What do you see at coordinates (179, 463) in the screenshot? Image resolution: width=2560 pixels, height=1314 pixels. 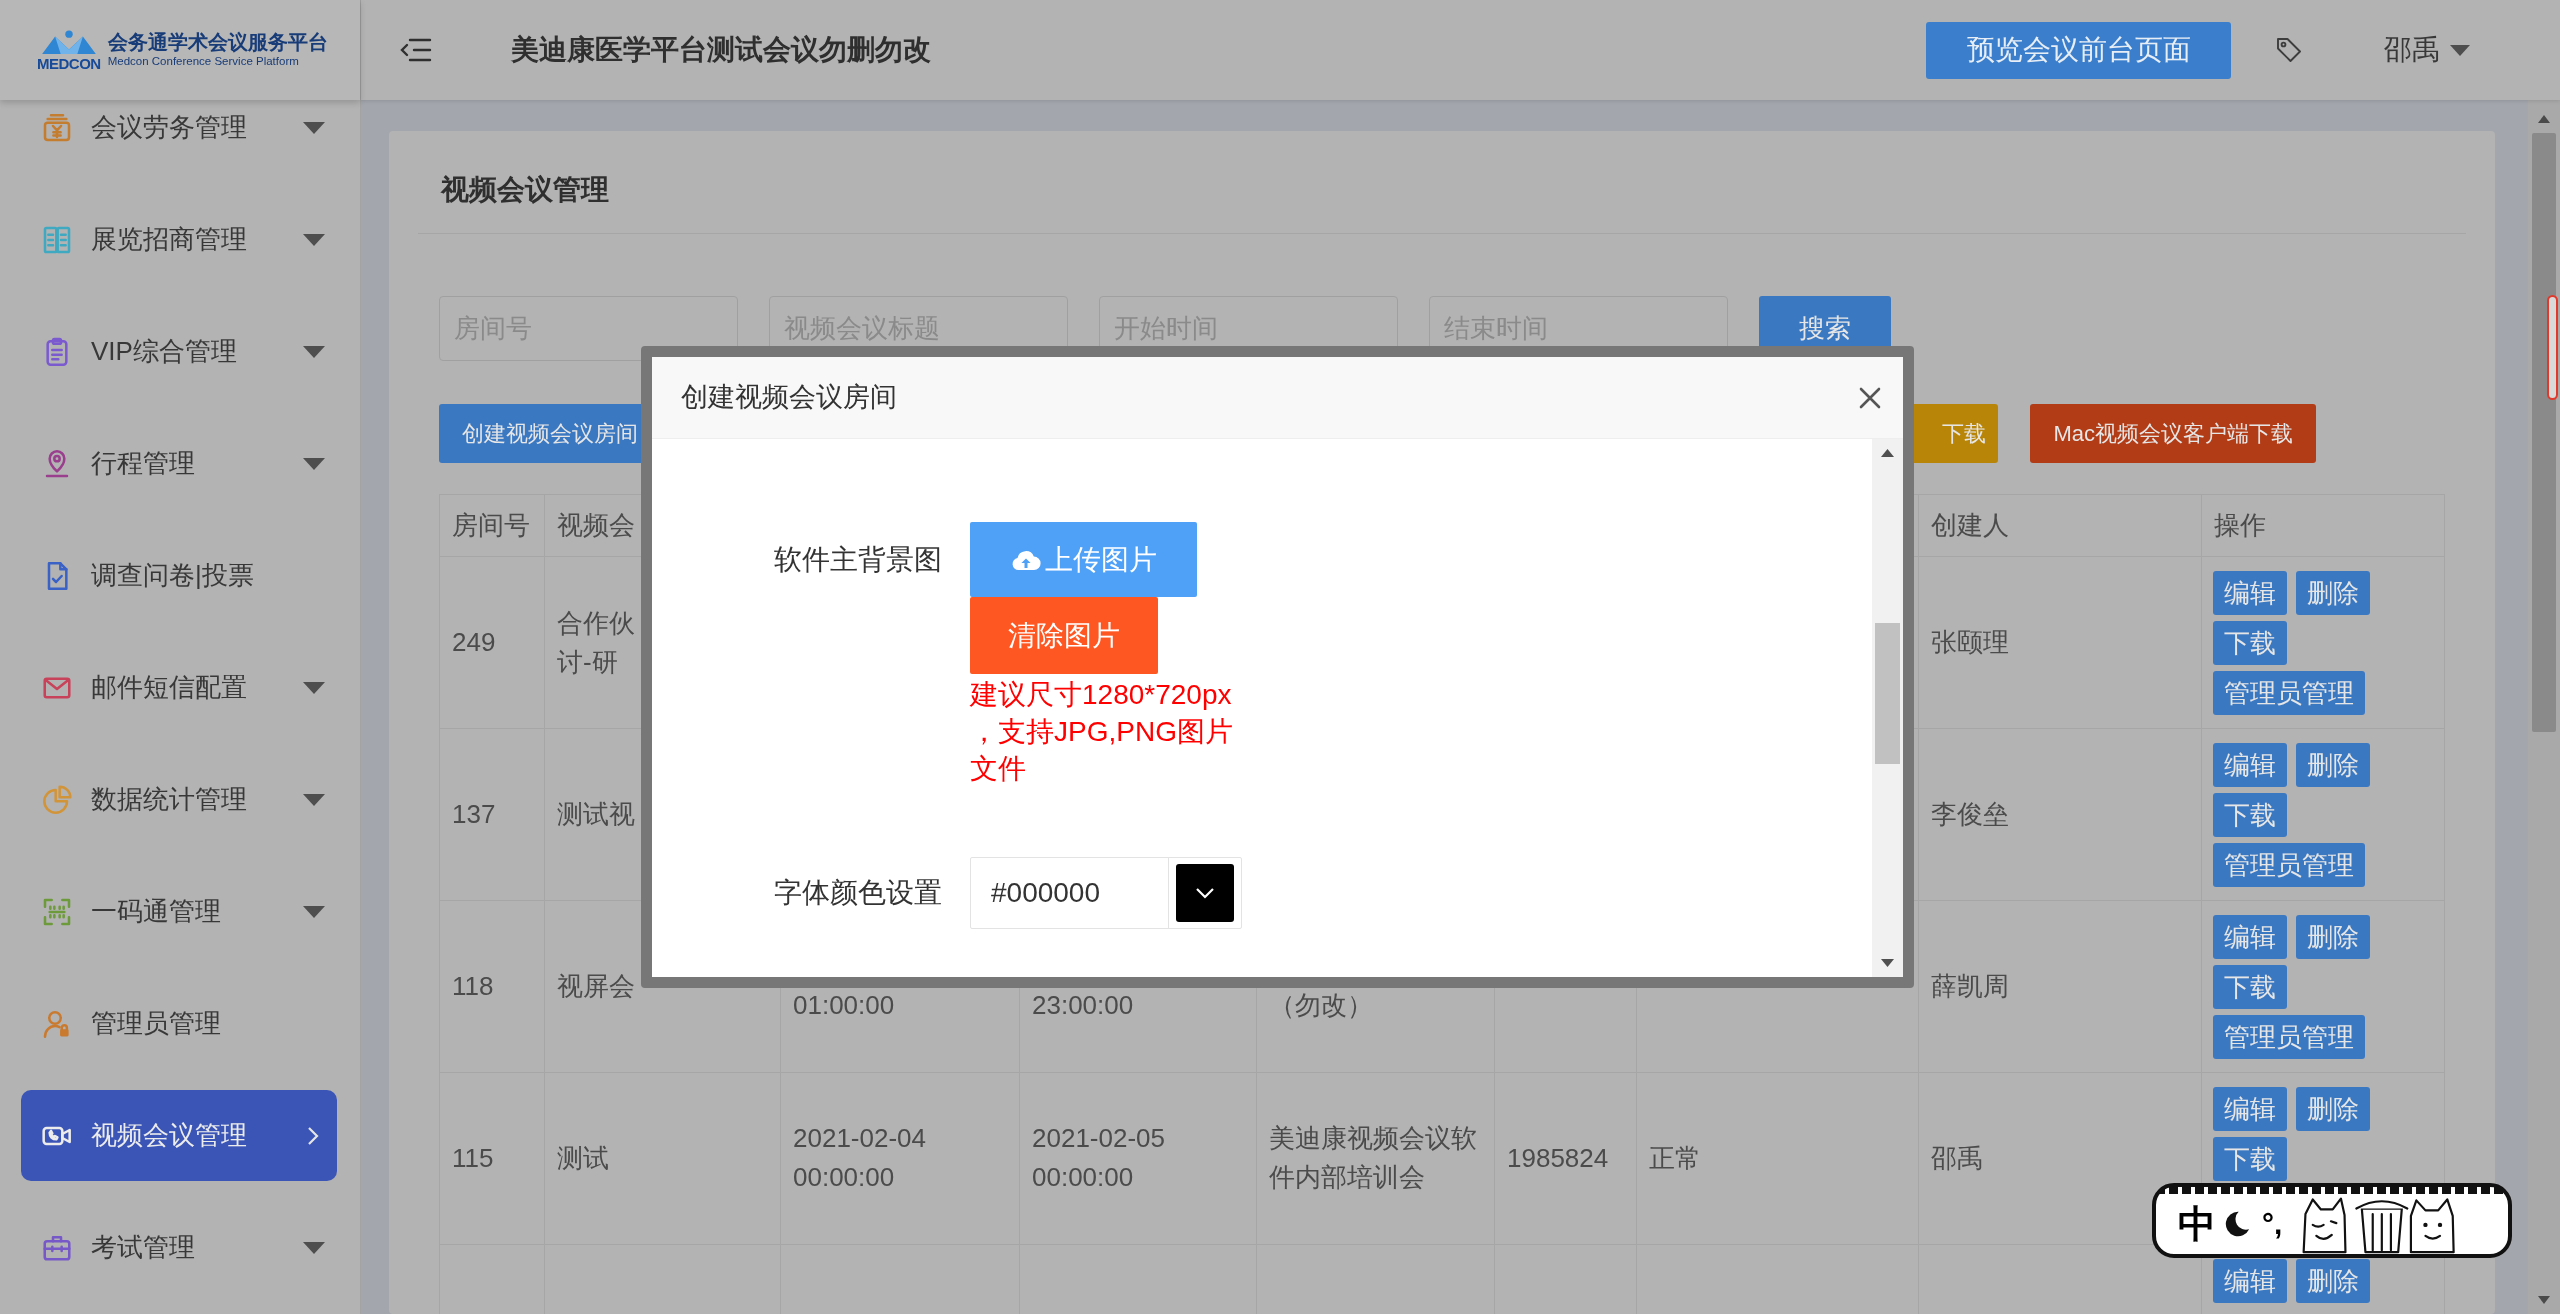 I see `sidebar-item: 行程管理` at bounding box center [179, 463].